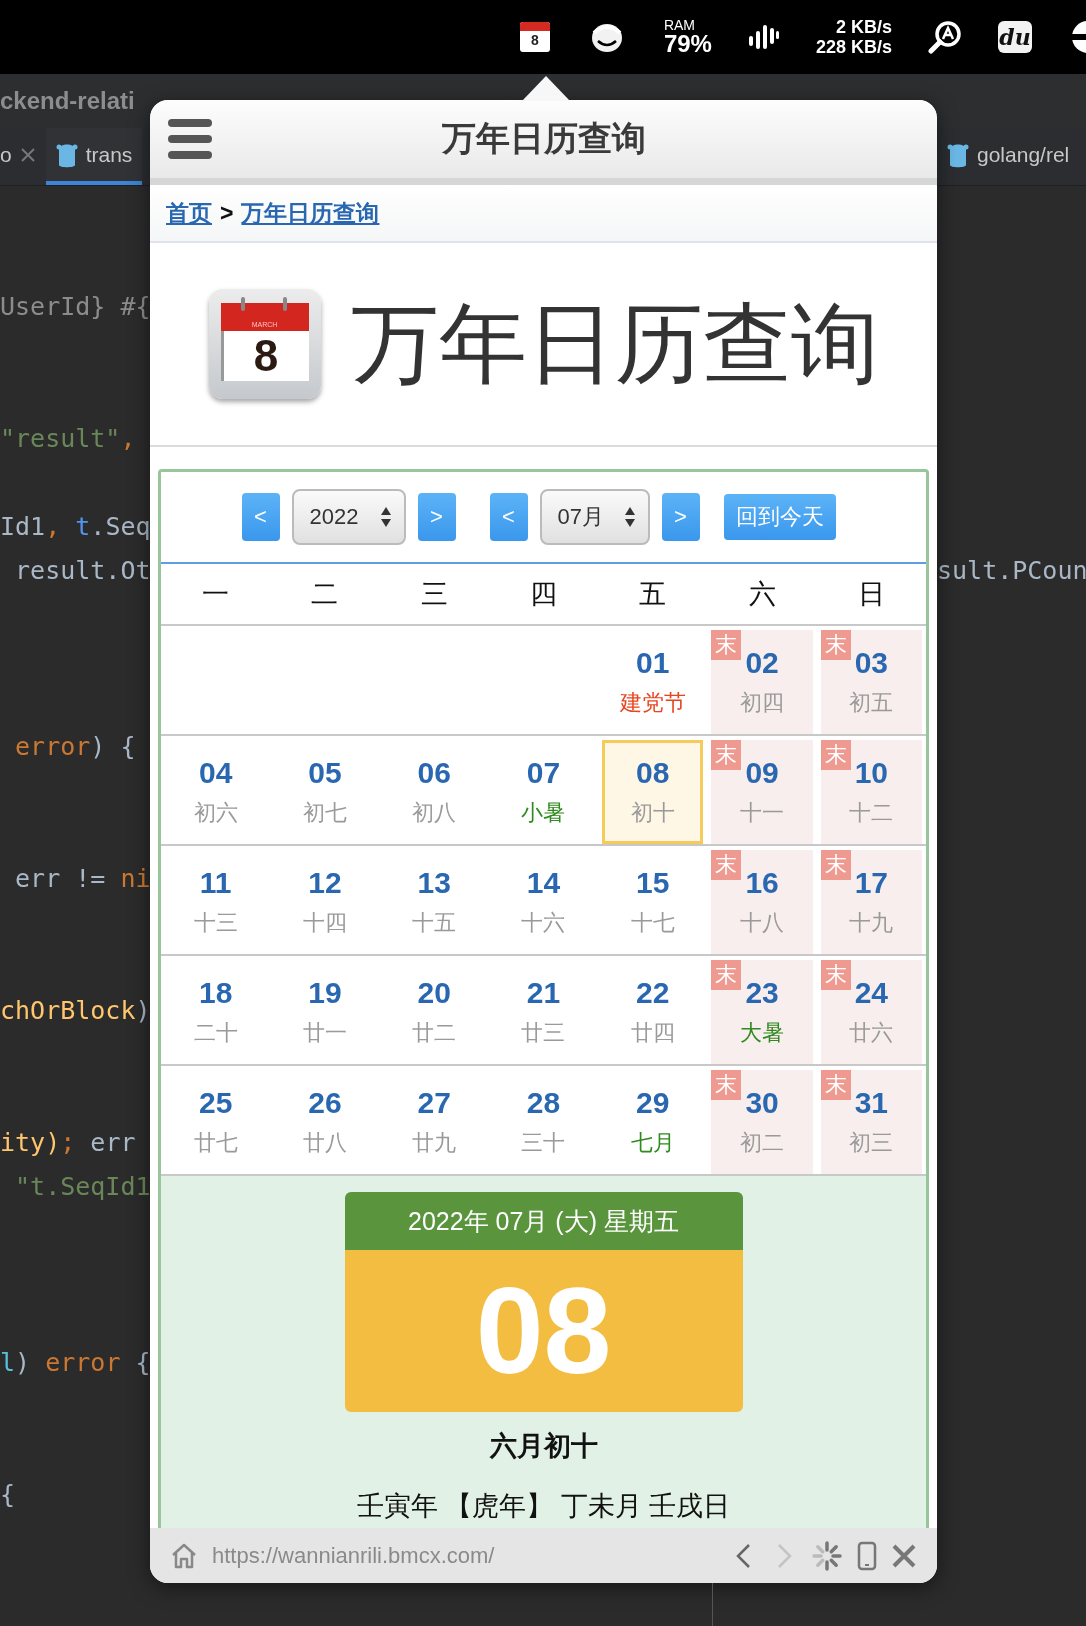 This screenshot has height=1626, width=1086. I want to click on day-cell: 27 廿九, so click(434, 1122).